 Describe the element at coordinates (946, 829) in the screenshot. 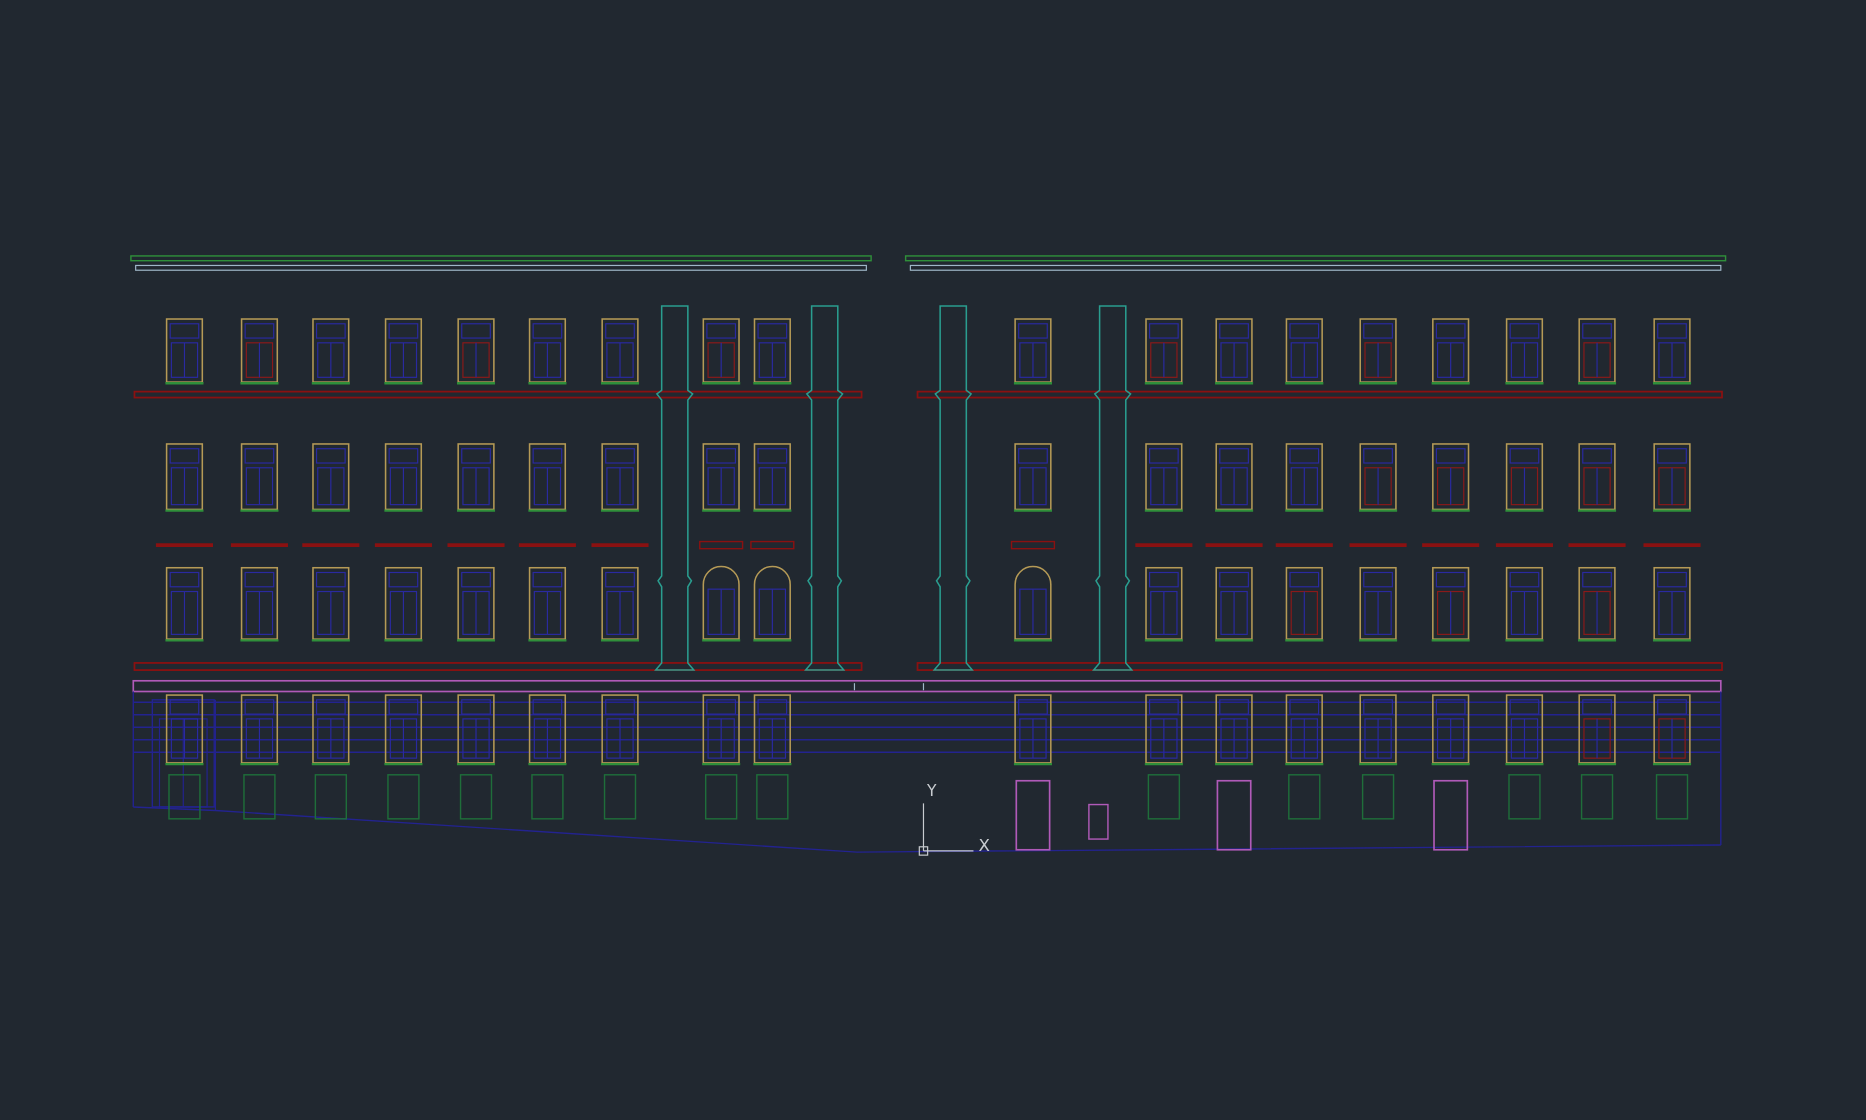

I see `ucs-axis-icon` at that location.